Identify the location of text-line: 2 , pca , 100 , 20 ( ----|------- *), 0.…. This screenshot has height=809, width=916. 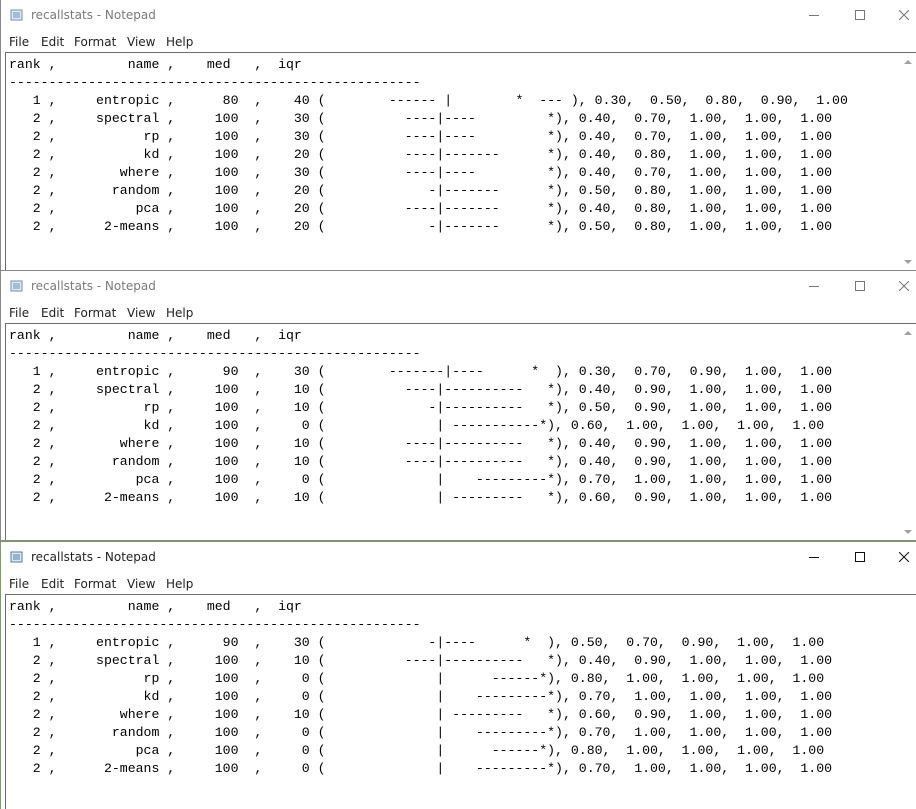
(421, 208).